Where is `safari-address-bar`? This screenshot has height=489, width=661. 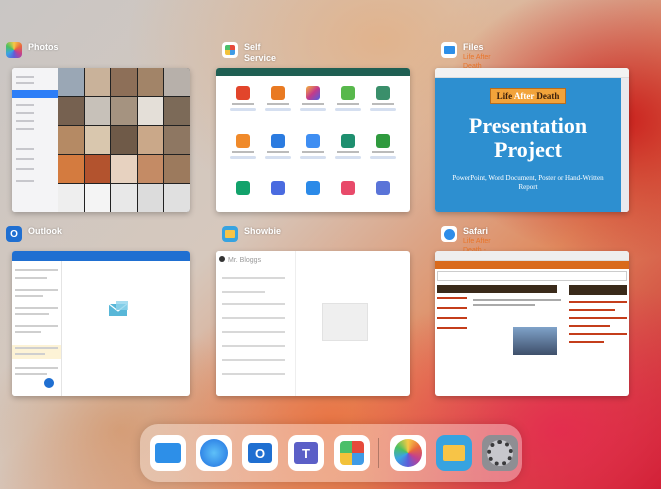 safari-address-bar is located at coordinates (532, 256).